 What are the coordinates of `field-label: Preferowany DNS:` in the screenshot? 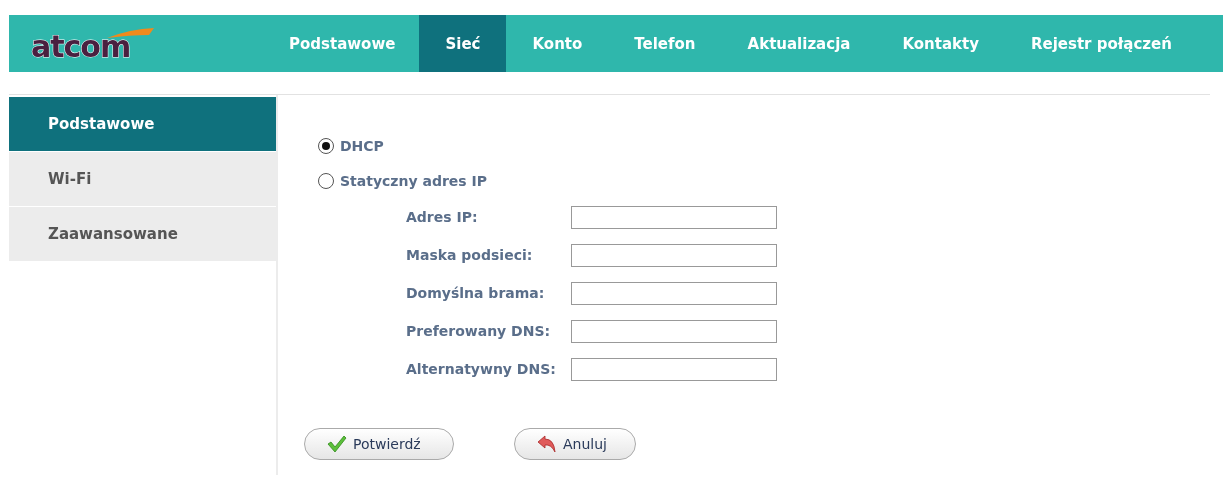 It's located at (479, 331).